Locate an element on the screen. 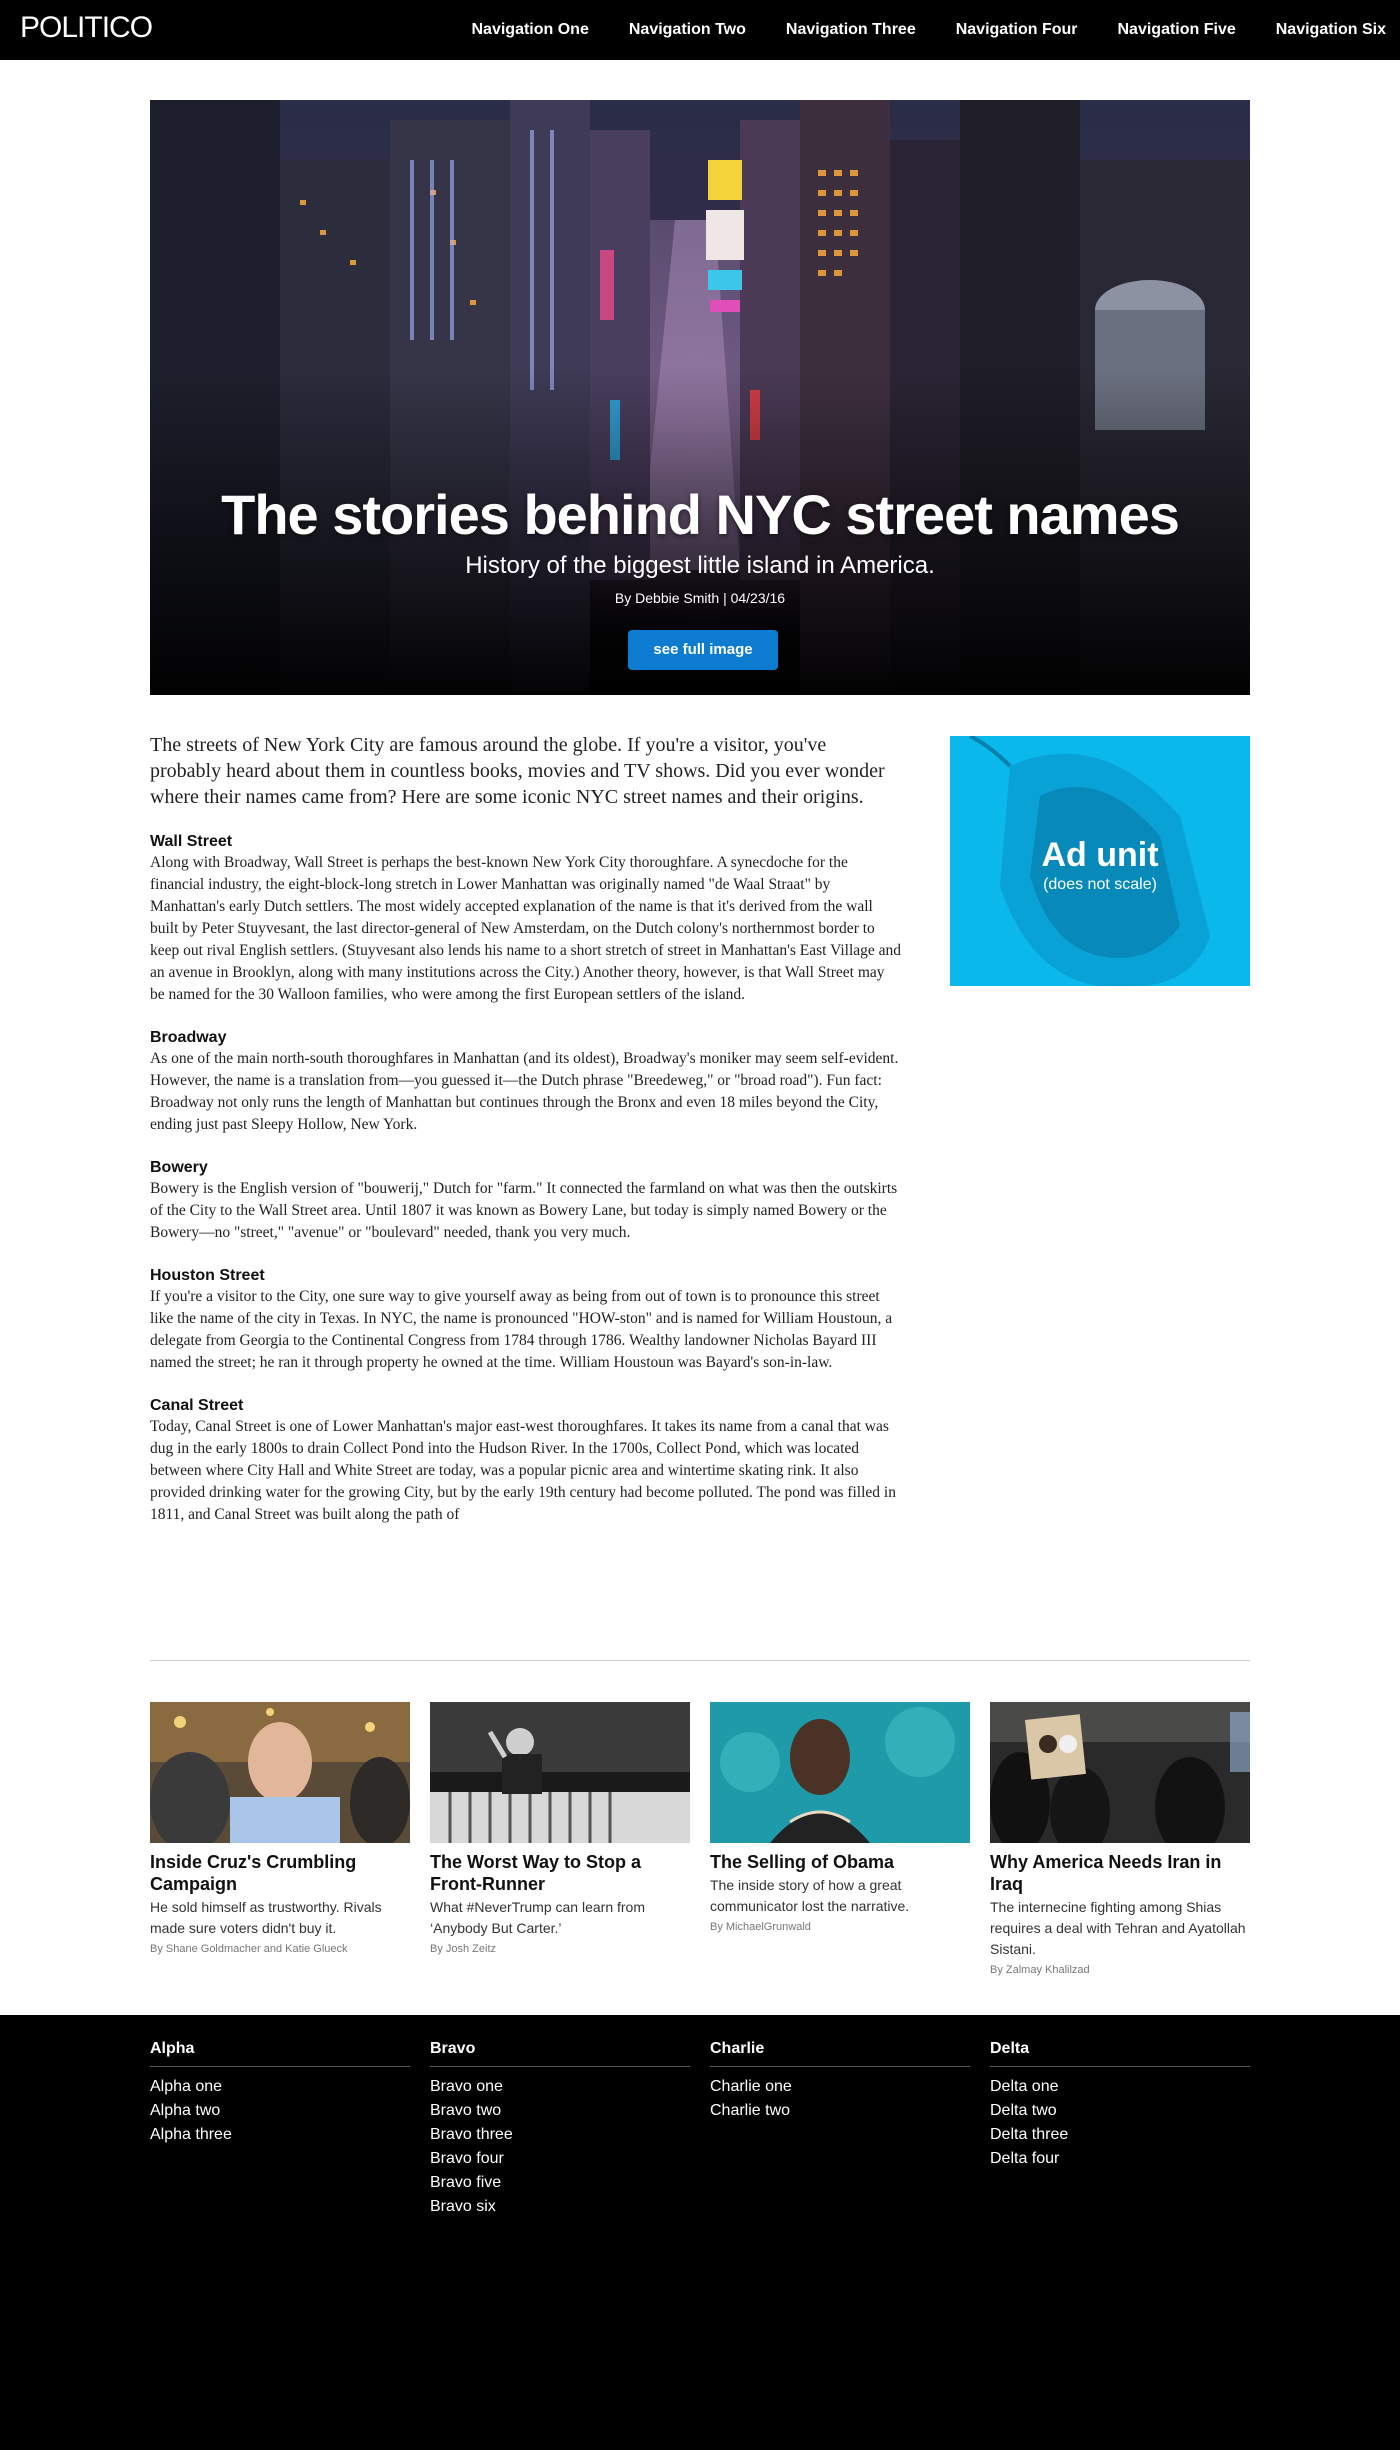 This screenshot has width=1400, height=2450. footer-link: Bravo one is located at coordinates (560, 2087).